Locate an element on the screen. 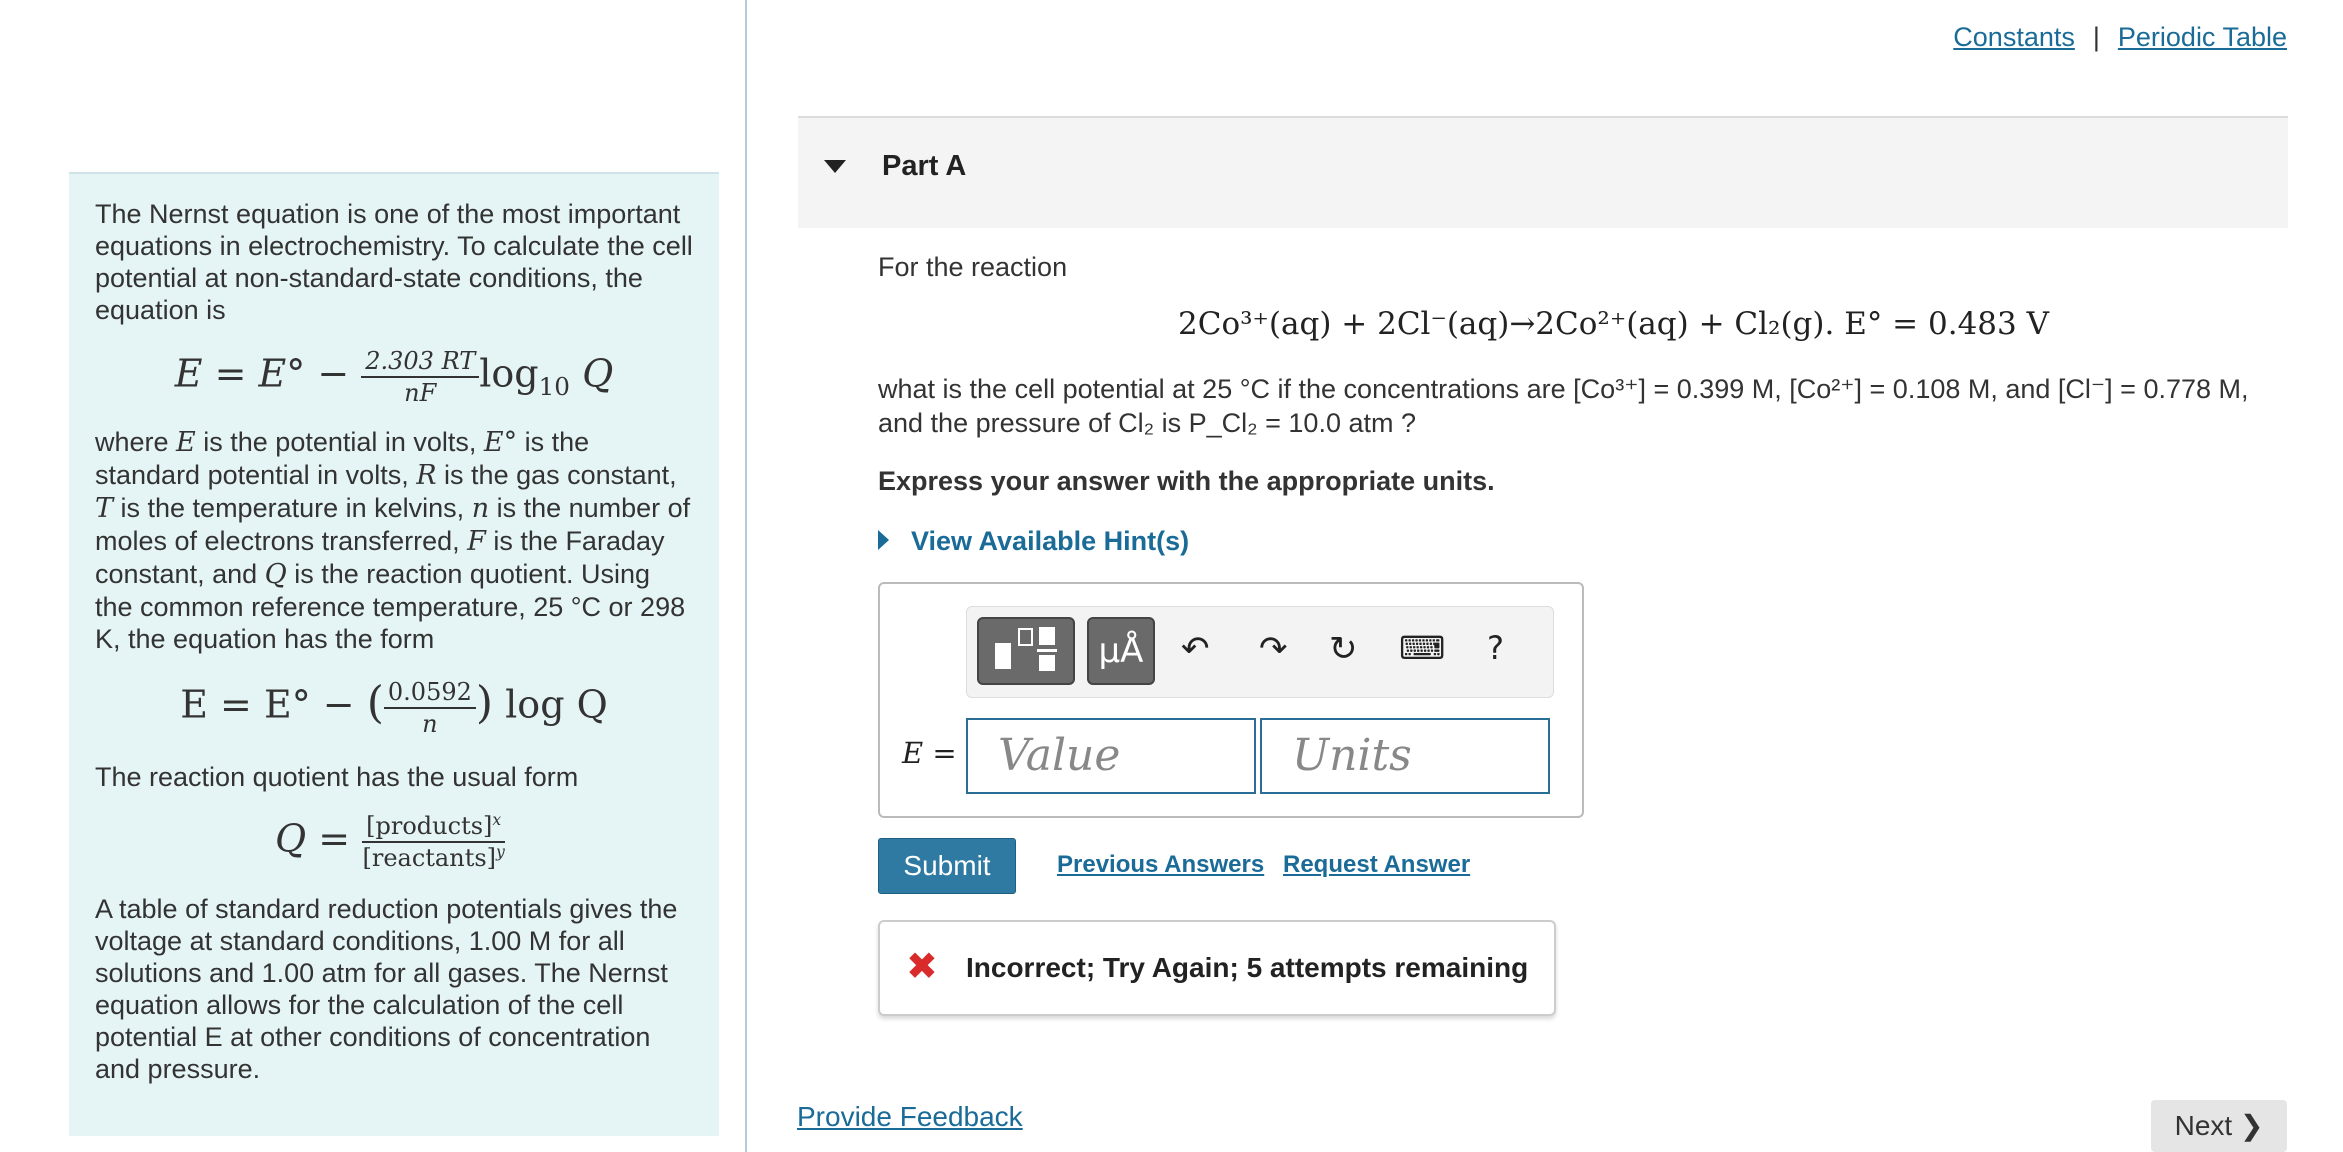 The image size is (2343, 1152). reset-icon: ↻ is located at coordinates (1343, 649).